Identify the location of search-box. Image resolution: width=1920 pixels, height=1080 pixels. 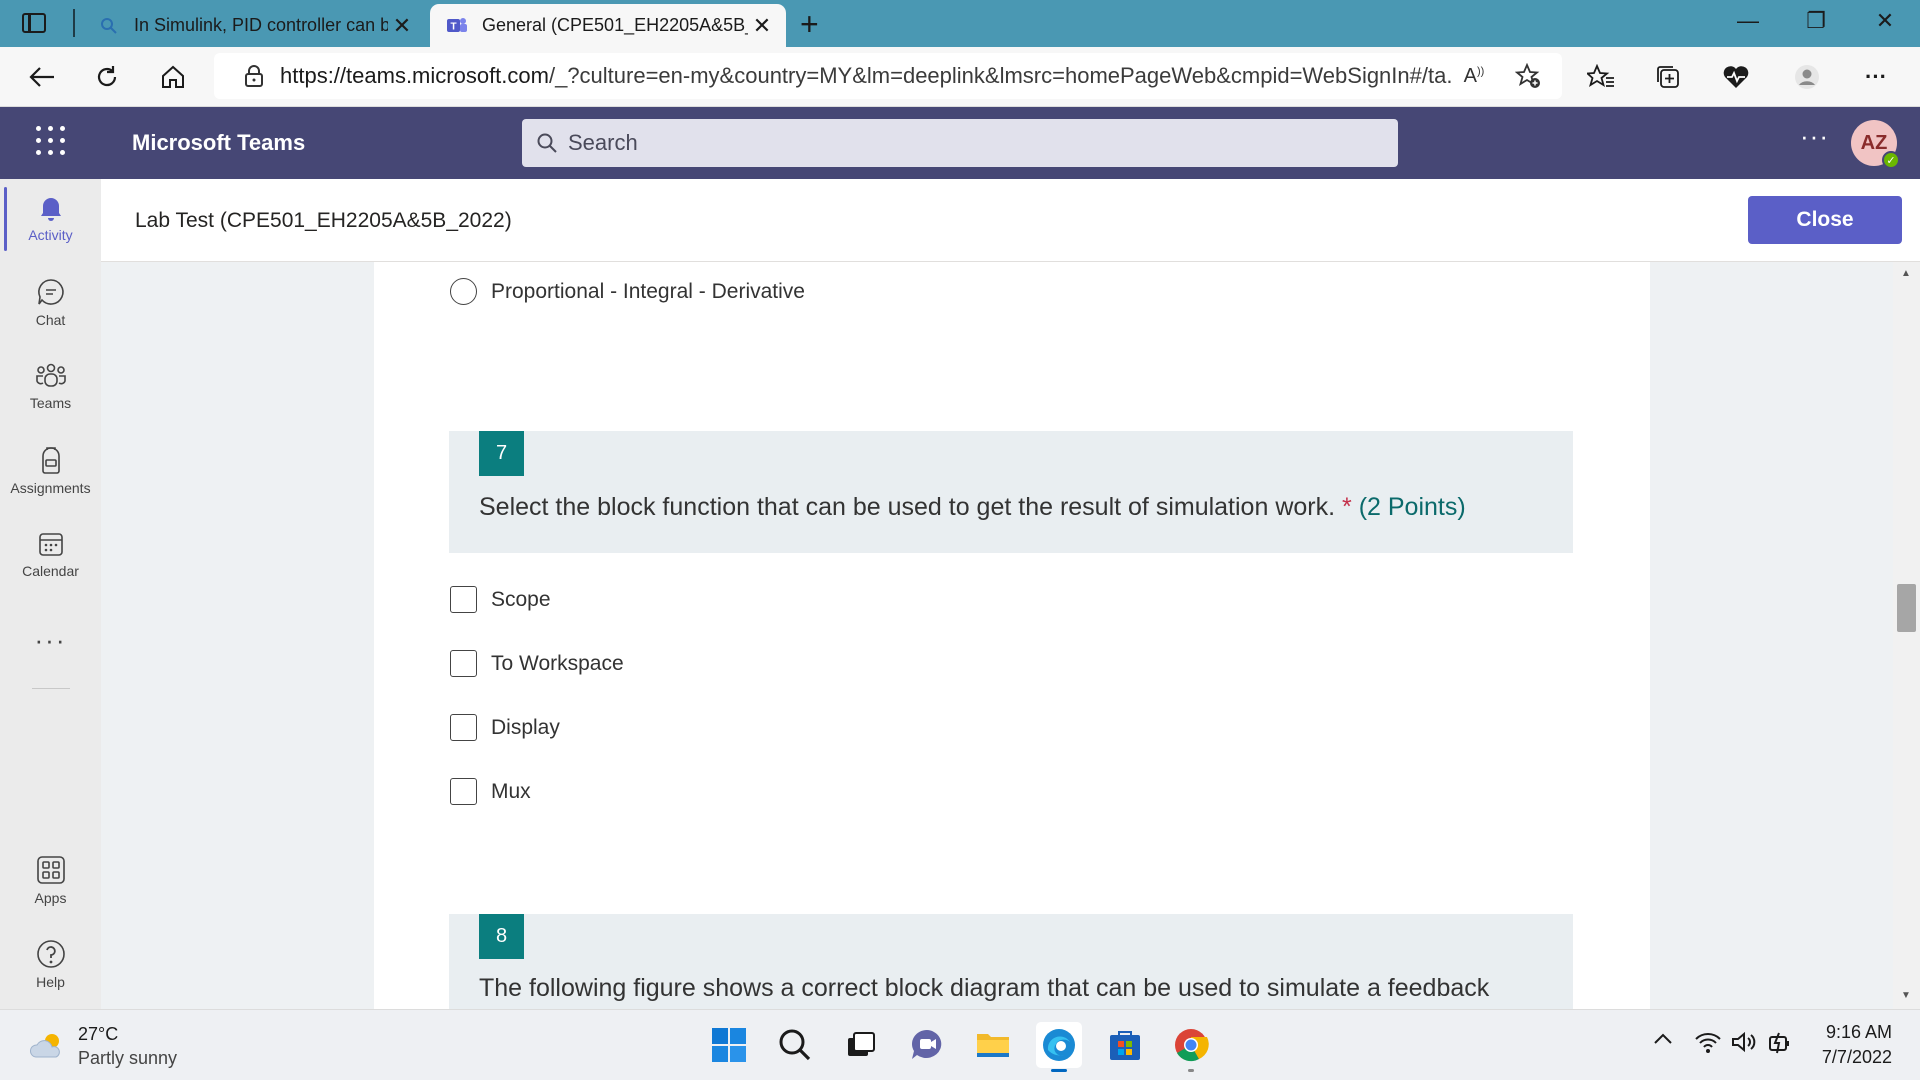
(960, 143).